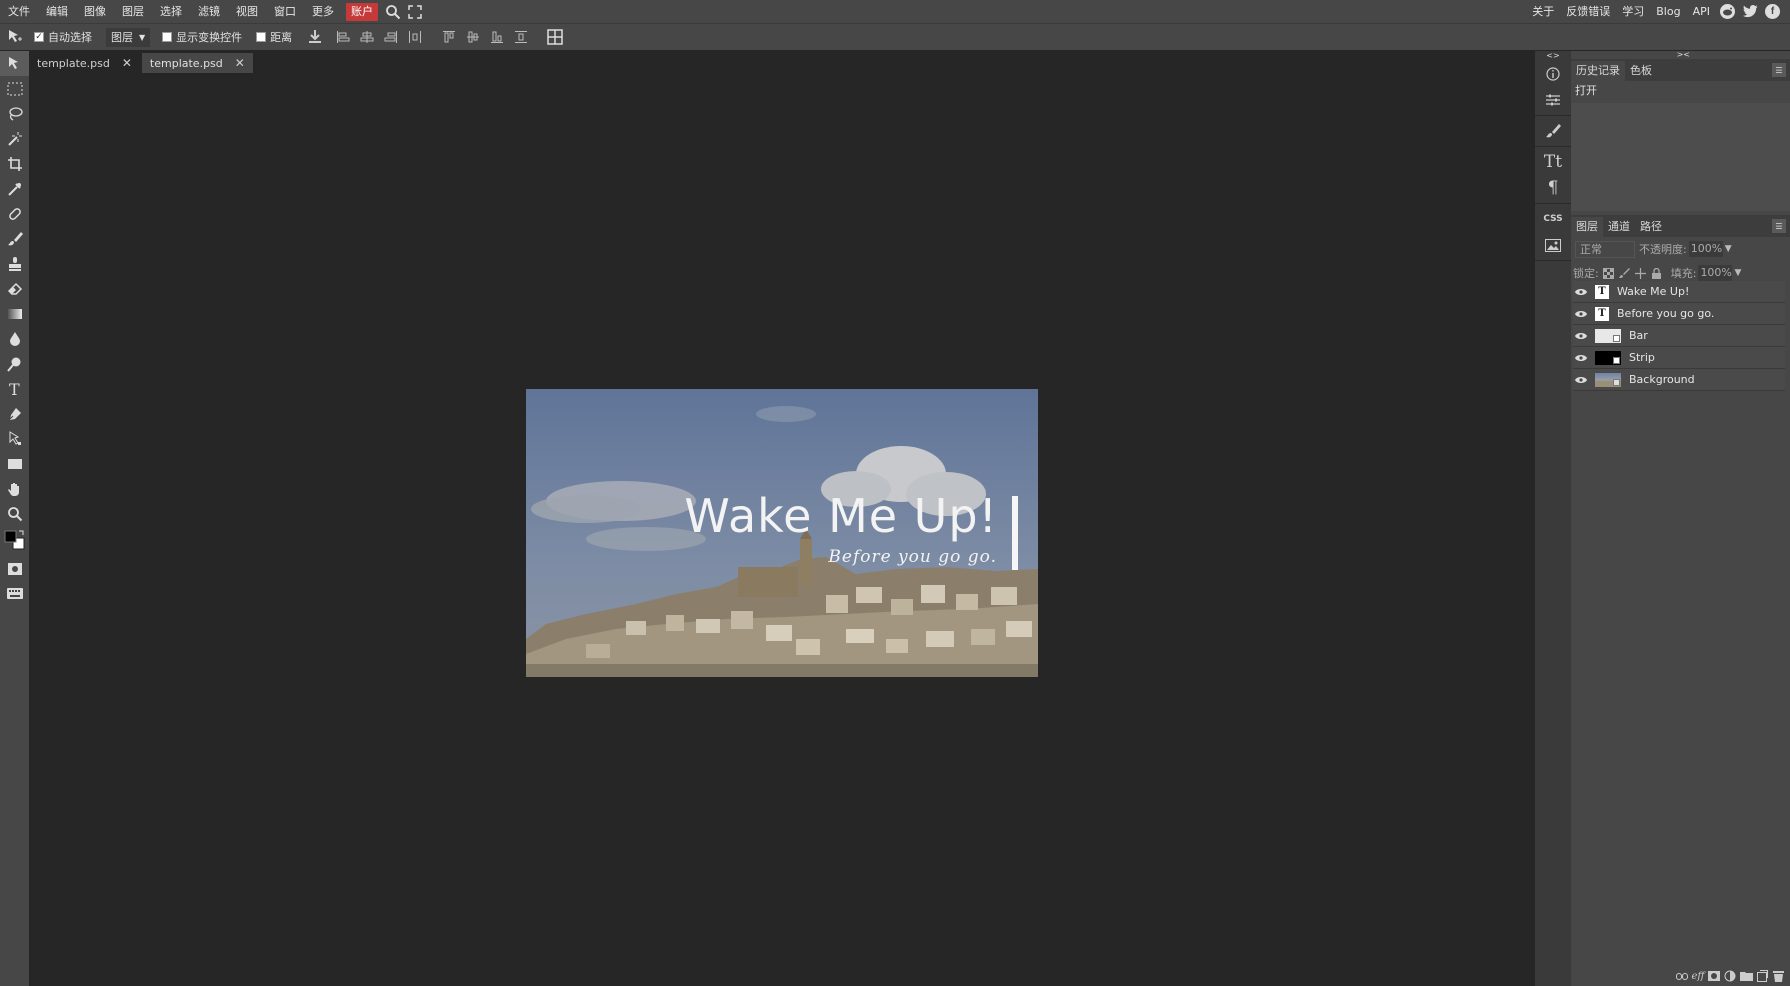 The width and height of the screenshot is (1790, 986). What do you see at coordinates (1679, 314) in the screenshot?
I see `layer-row: T Before you go go.` at bounding box center [1679, 314].